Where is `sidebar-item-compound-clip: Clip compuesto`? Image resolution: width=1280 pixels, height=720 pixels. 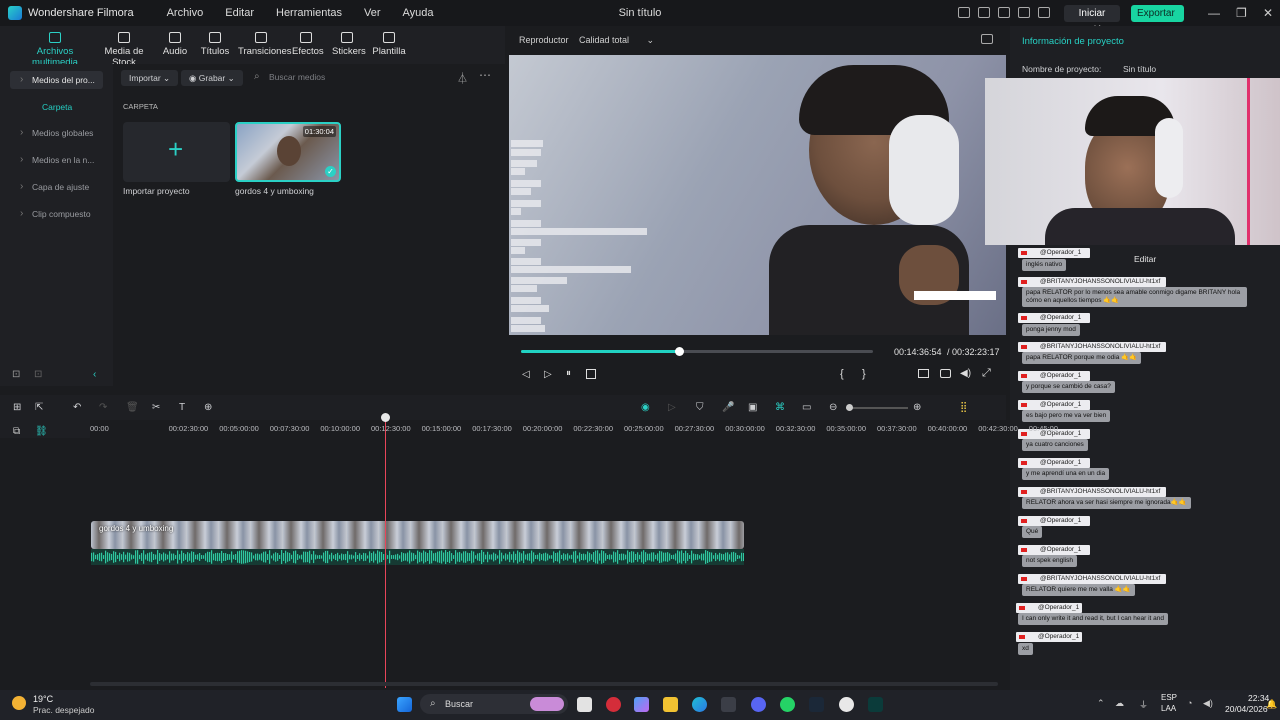
sidebar-item-compound-clip: Clip compuesto is located at coordinates (56, 214).